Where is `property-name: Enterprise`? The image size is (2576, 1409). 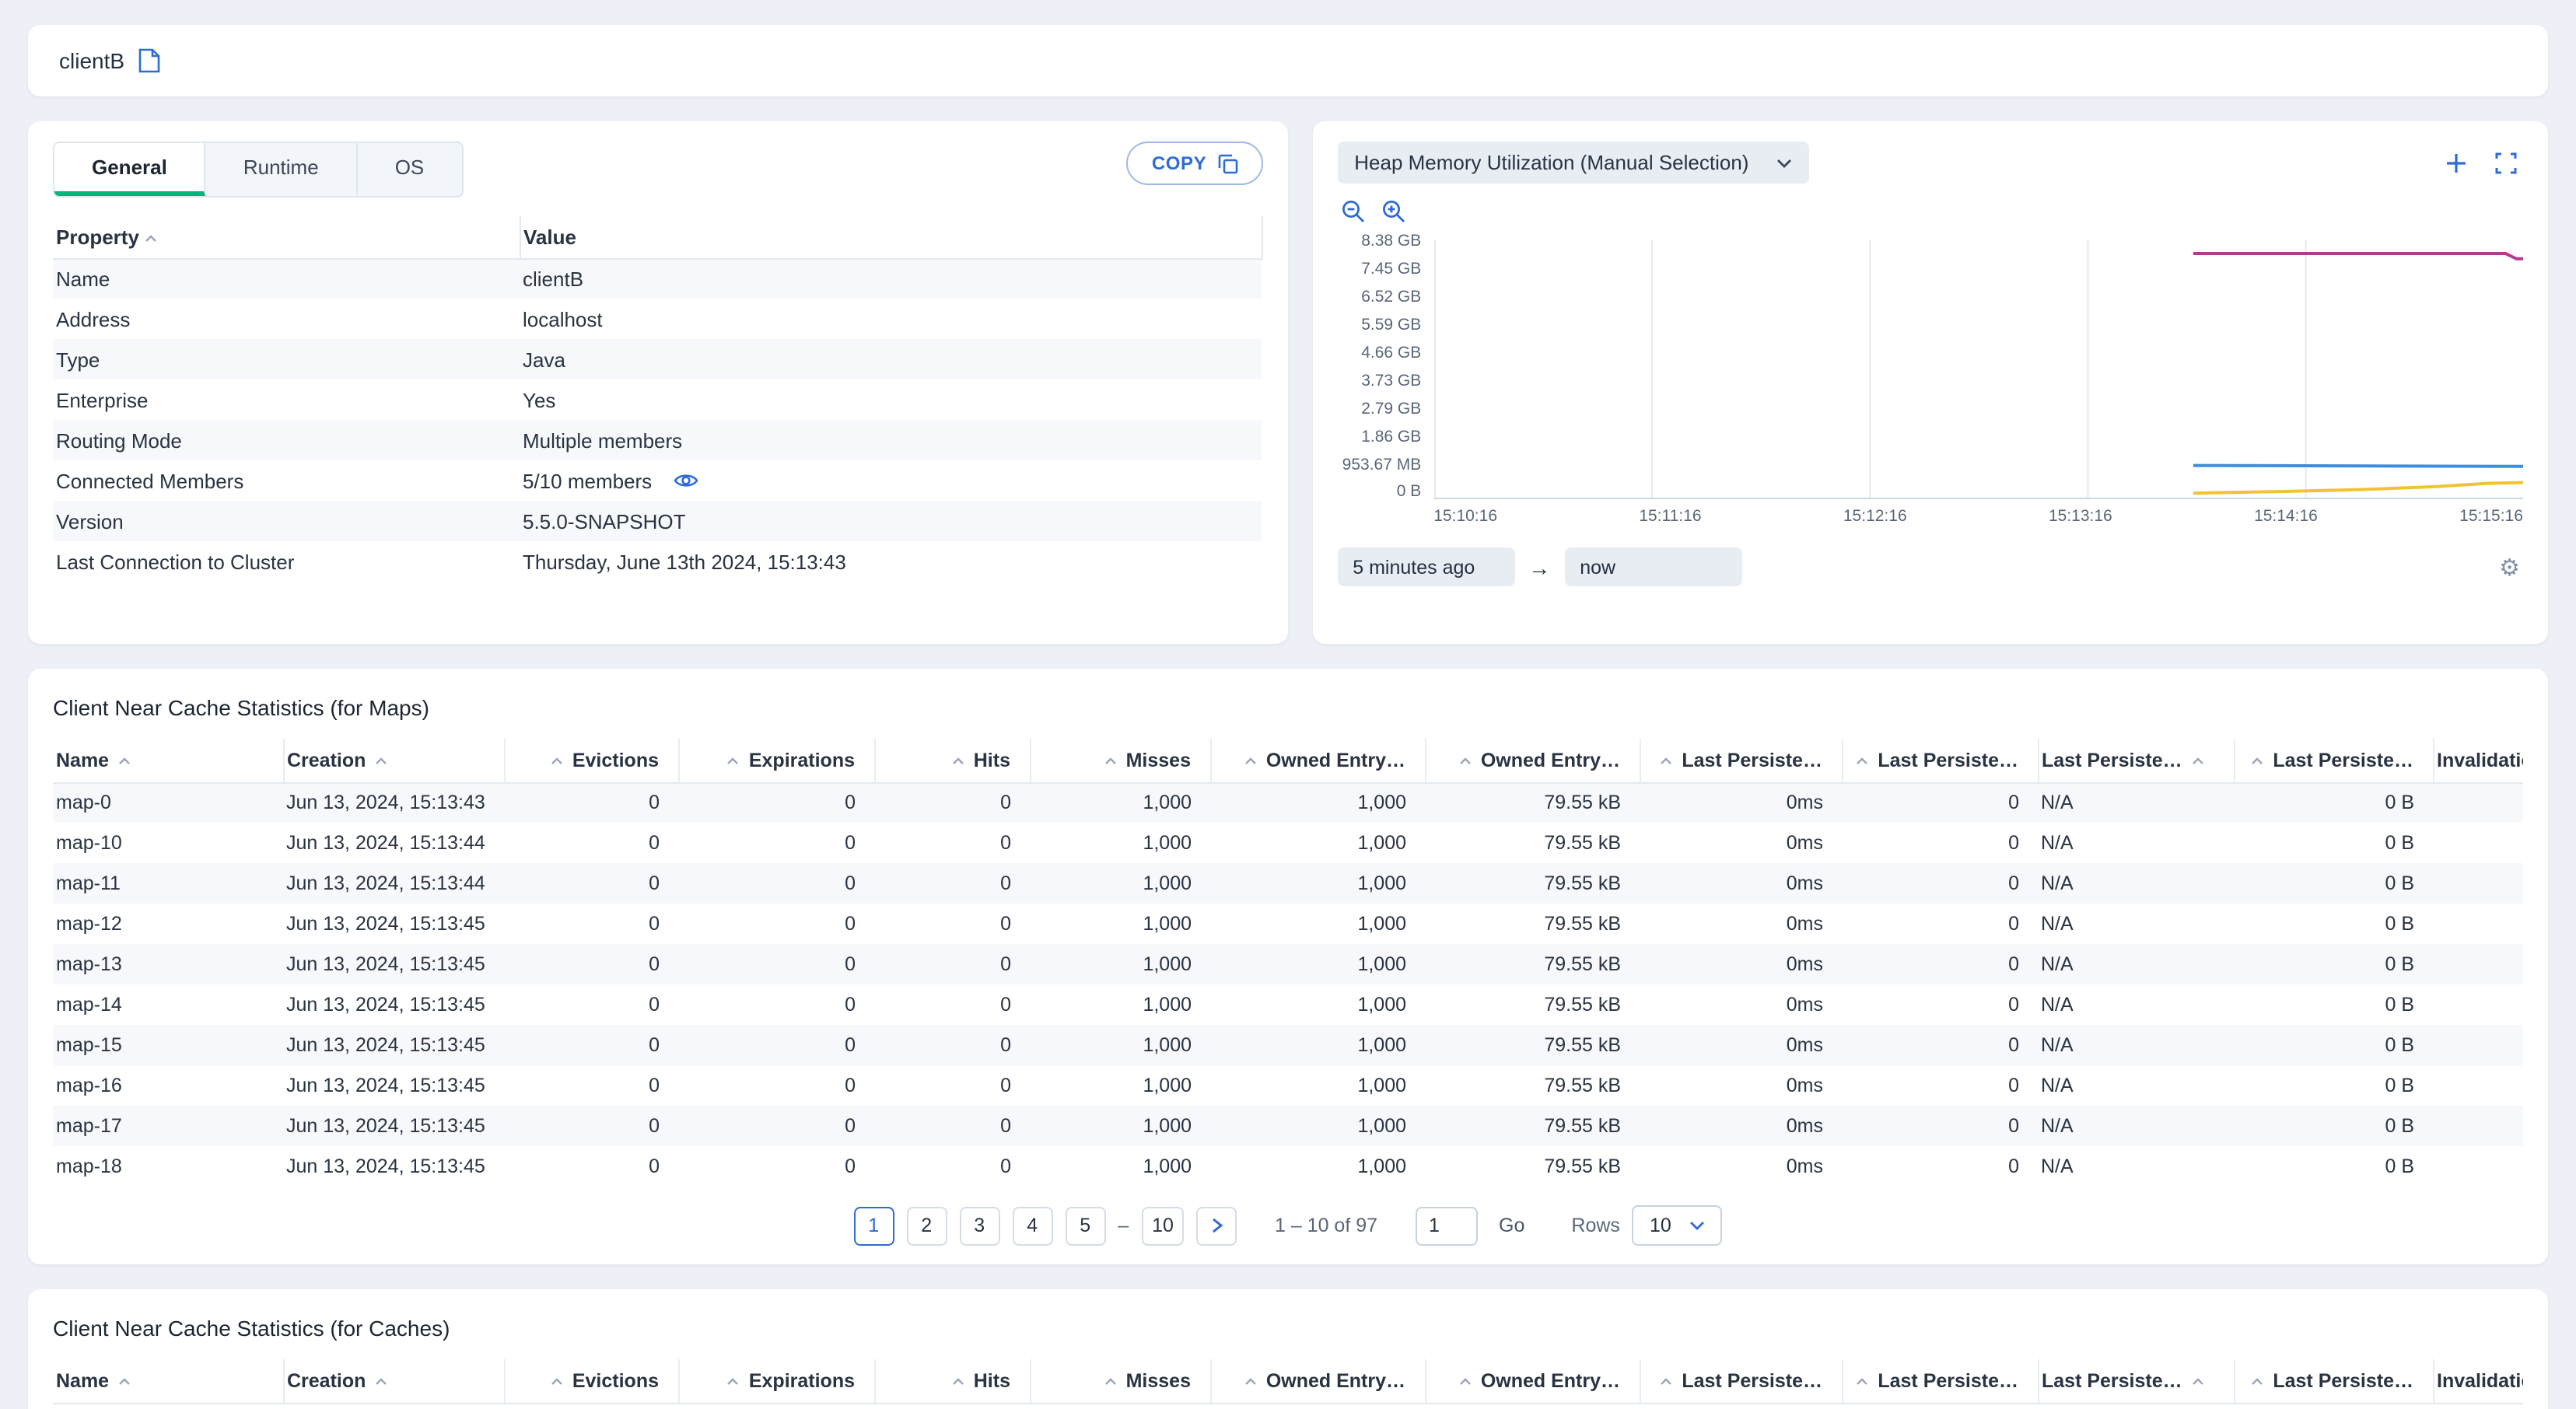 property-name: Enterprise is located at coordinates (103, 399).